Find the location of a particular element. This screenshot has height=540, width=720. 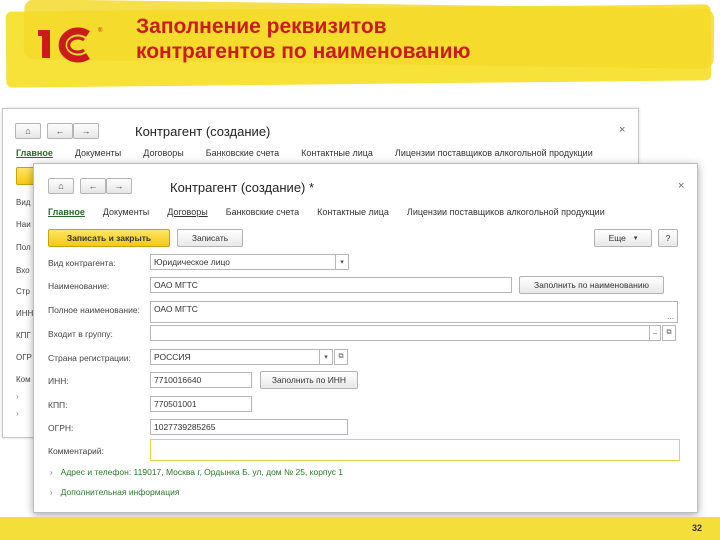

side-label-ogrn: ОГР is located at coordinates (24, 357).